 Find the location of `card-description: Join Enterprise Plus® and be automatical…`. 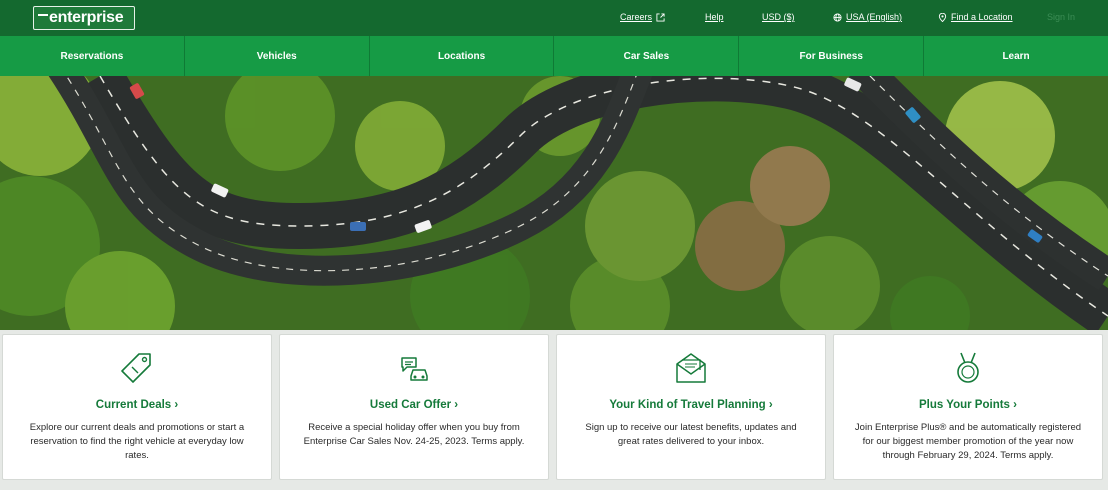

card-description: Join Enterprise Plus® and be automatical… is located at coordinates (968, 441).